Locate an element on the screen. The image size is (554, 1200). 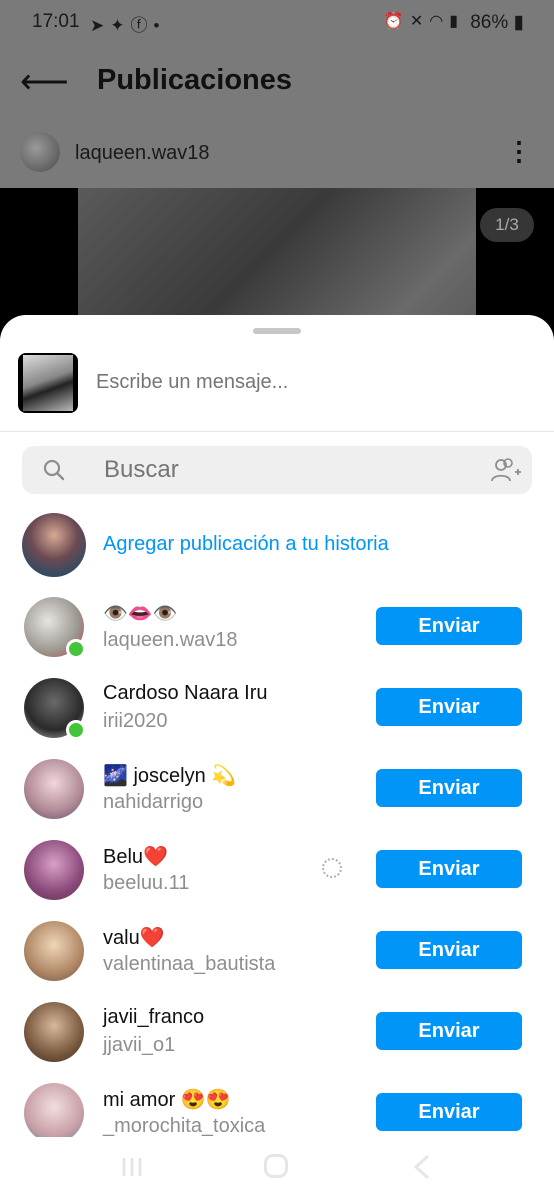
message-input is located at coordinates (306, 382).